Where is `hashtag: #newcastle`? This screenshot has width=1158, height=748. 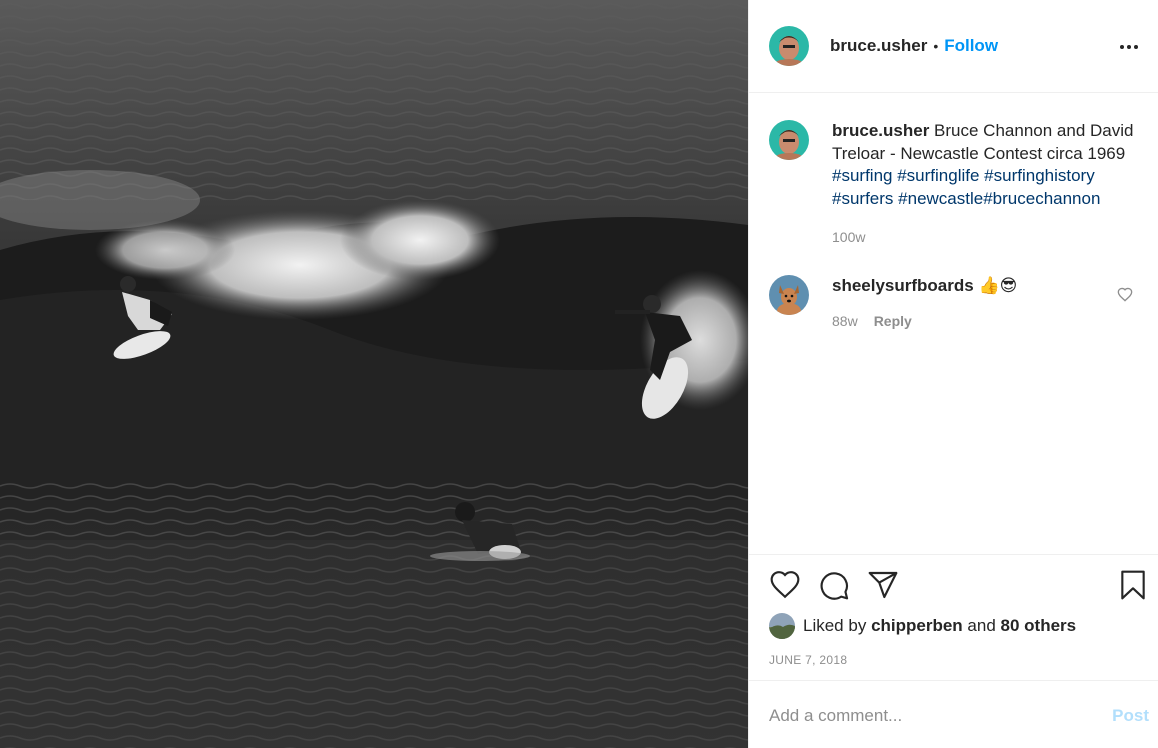
hashtag: #newcastle is located at coordinates (940, 198).